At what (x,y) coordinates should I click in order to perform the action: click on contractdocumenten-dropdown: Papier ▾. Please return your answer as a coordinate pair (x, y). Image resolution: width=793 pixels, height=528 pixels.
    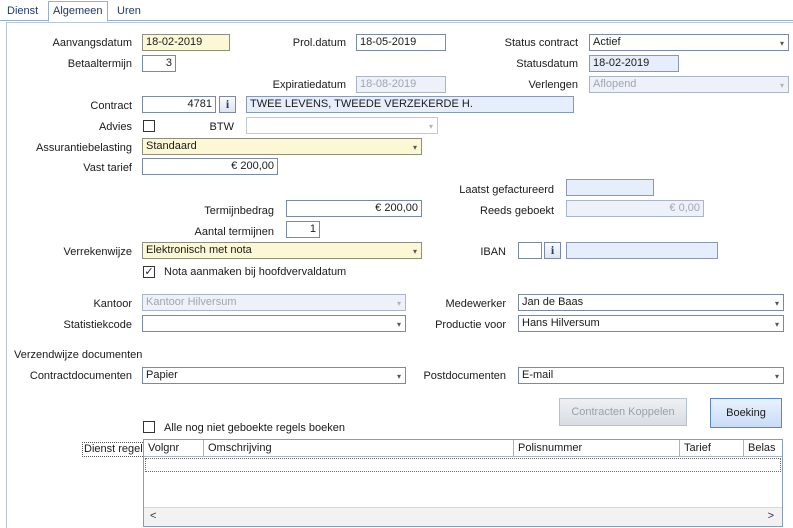
    Looking at the image, I should click on (274, 375).